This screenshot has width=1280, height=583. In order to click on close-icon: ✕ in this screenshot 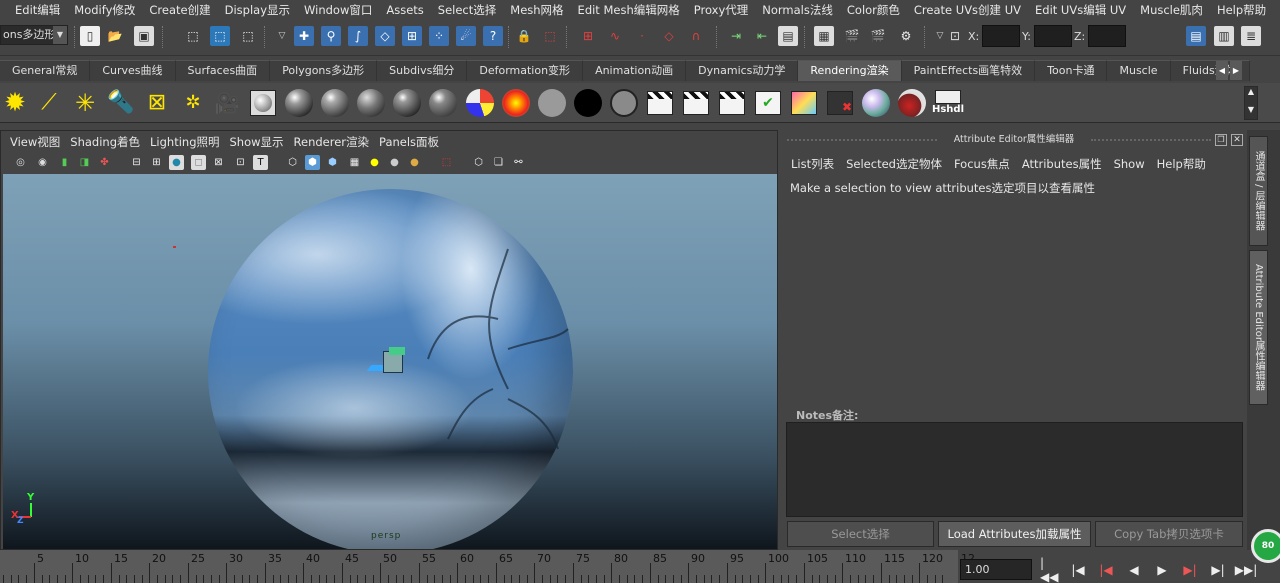, I will do `click(1237, 140)`.